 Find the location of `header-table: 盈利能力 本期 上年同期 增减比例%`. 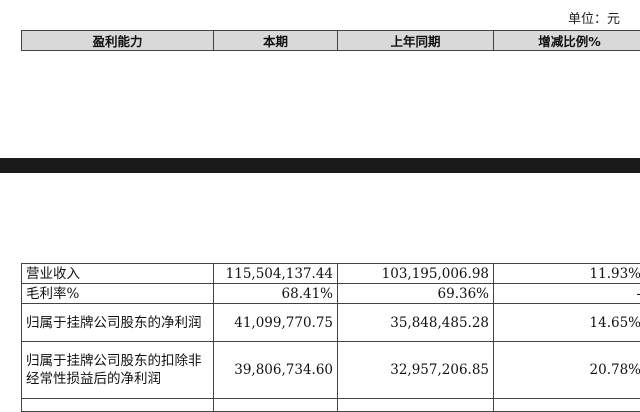

header-table: 盈利能力 本期 上年同期 增减比例% is located at coordinates (330, 40).